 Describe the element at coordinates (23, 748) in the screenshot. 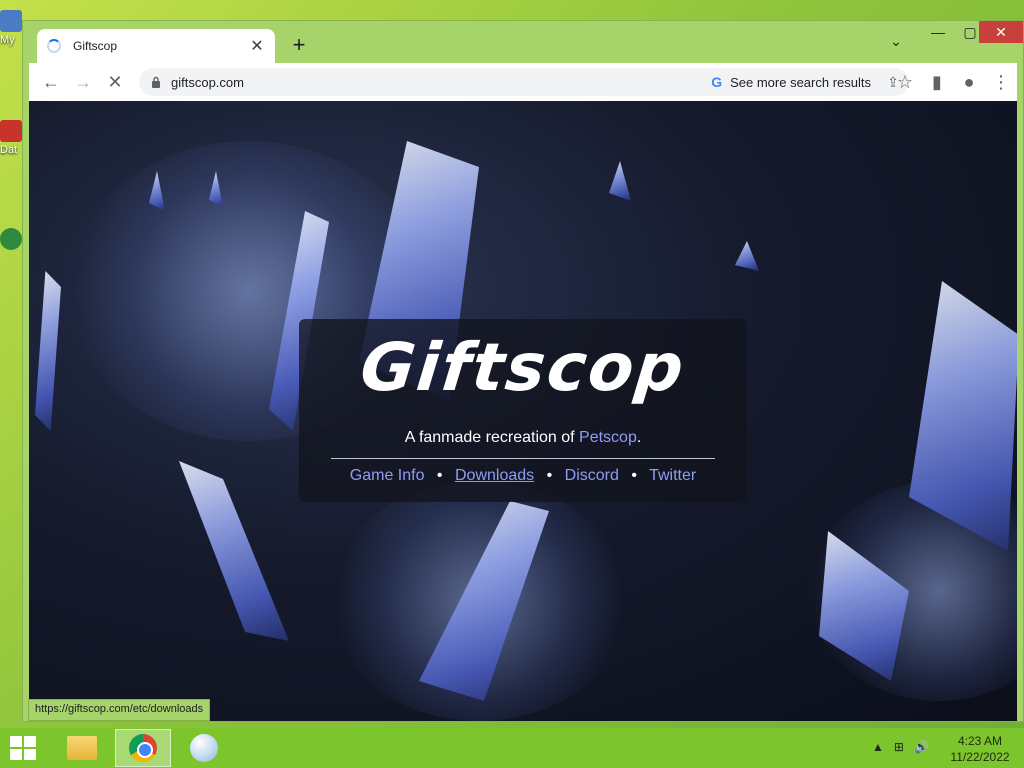

I see `start-button` at that location.